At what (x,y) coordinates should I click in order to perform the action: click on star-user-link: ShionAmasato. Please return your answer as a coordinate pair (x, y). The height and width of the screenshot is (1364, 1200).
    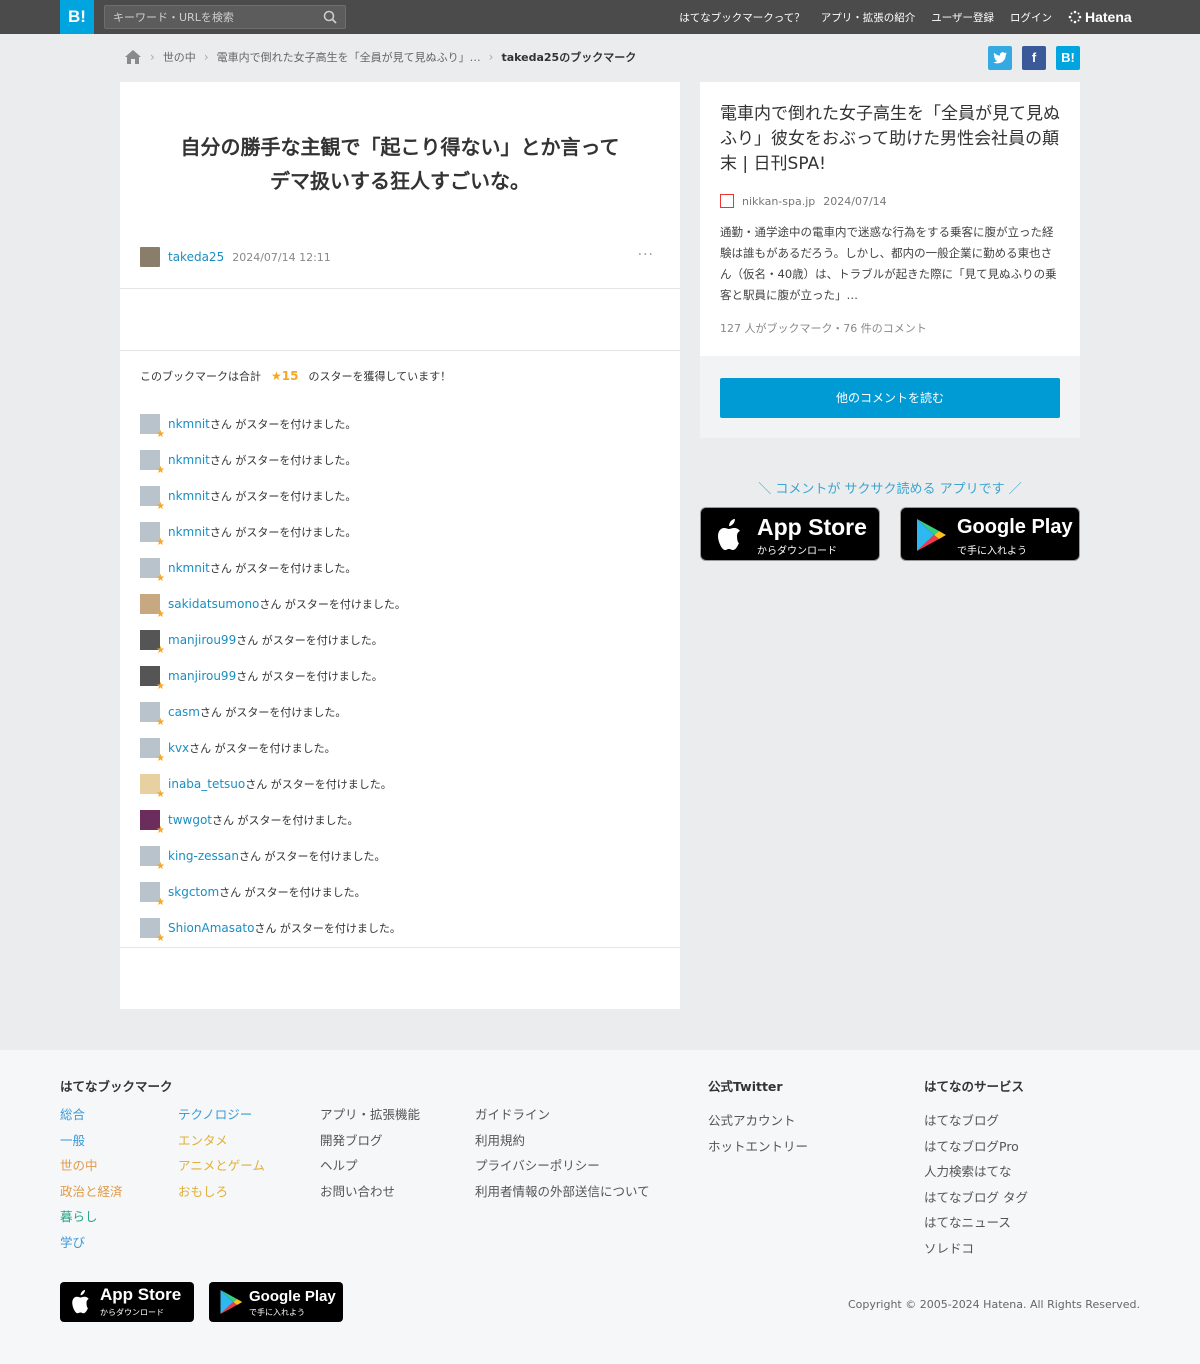
    Looking at the image, I should click on (211, 928).